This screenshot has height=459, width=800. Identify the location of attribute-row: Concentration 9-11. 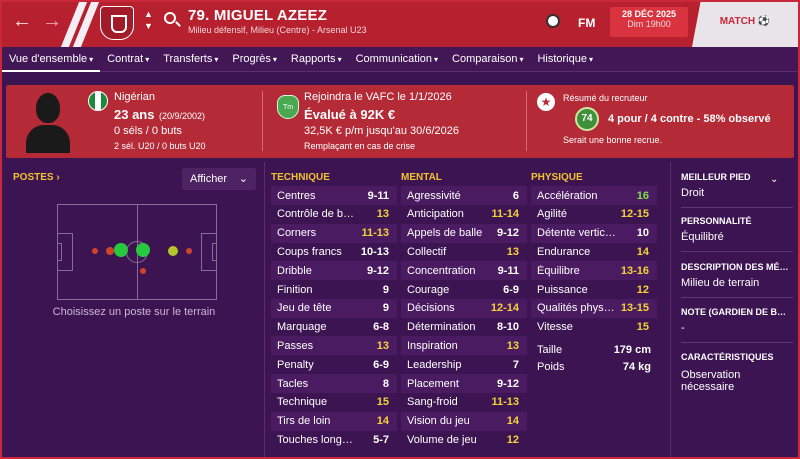
(464, 271).